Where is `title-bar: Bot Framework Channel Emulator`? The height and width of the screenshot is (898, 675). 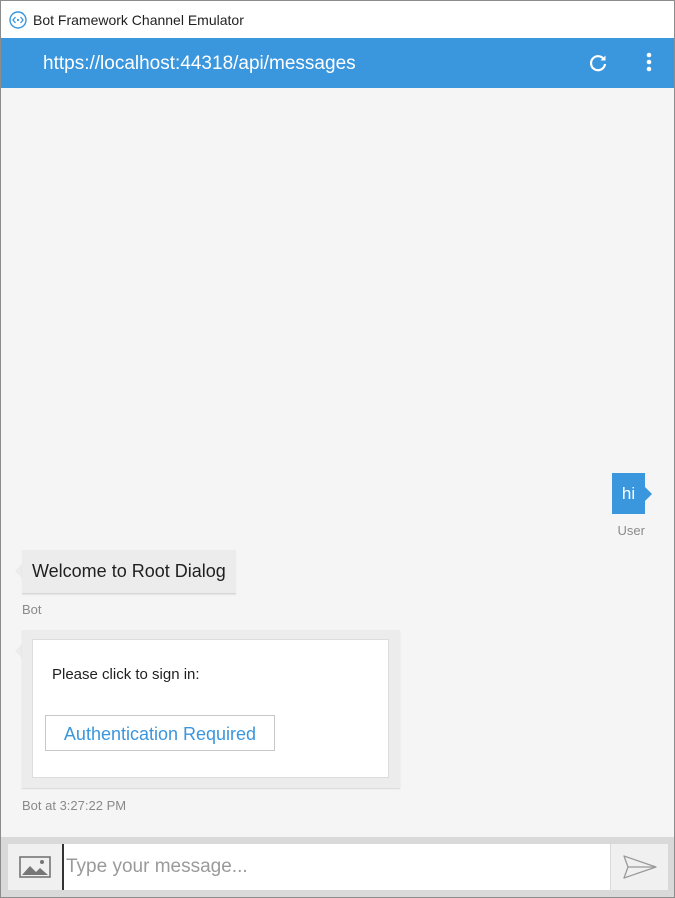
title-bar: Bot Framework Channel Emulator is located at coordinates (337, 19).